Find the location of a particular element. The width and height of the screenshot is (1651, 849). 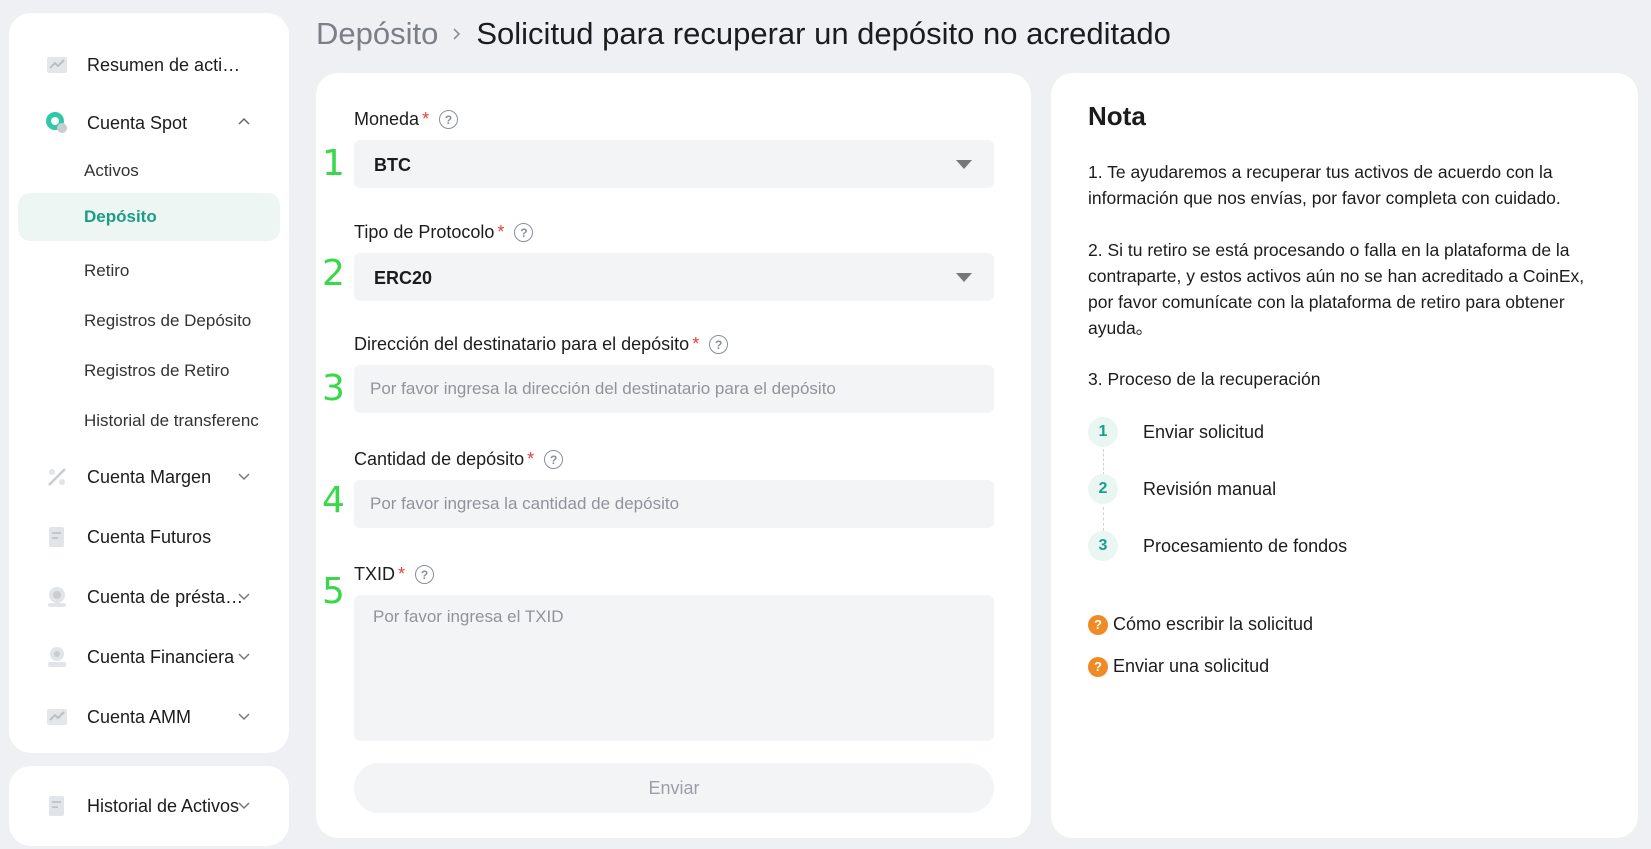

history-icon is located at coordinates (56, 806).